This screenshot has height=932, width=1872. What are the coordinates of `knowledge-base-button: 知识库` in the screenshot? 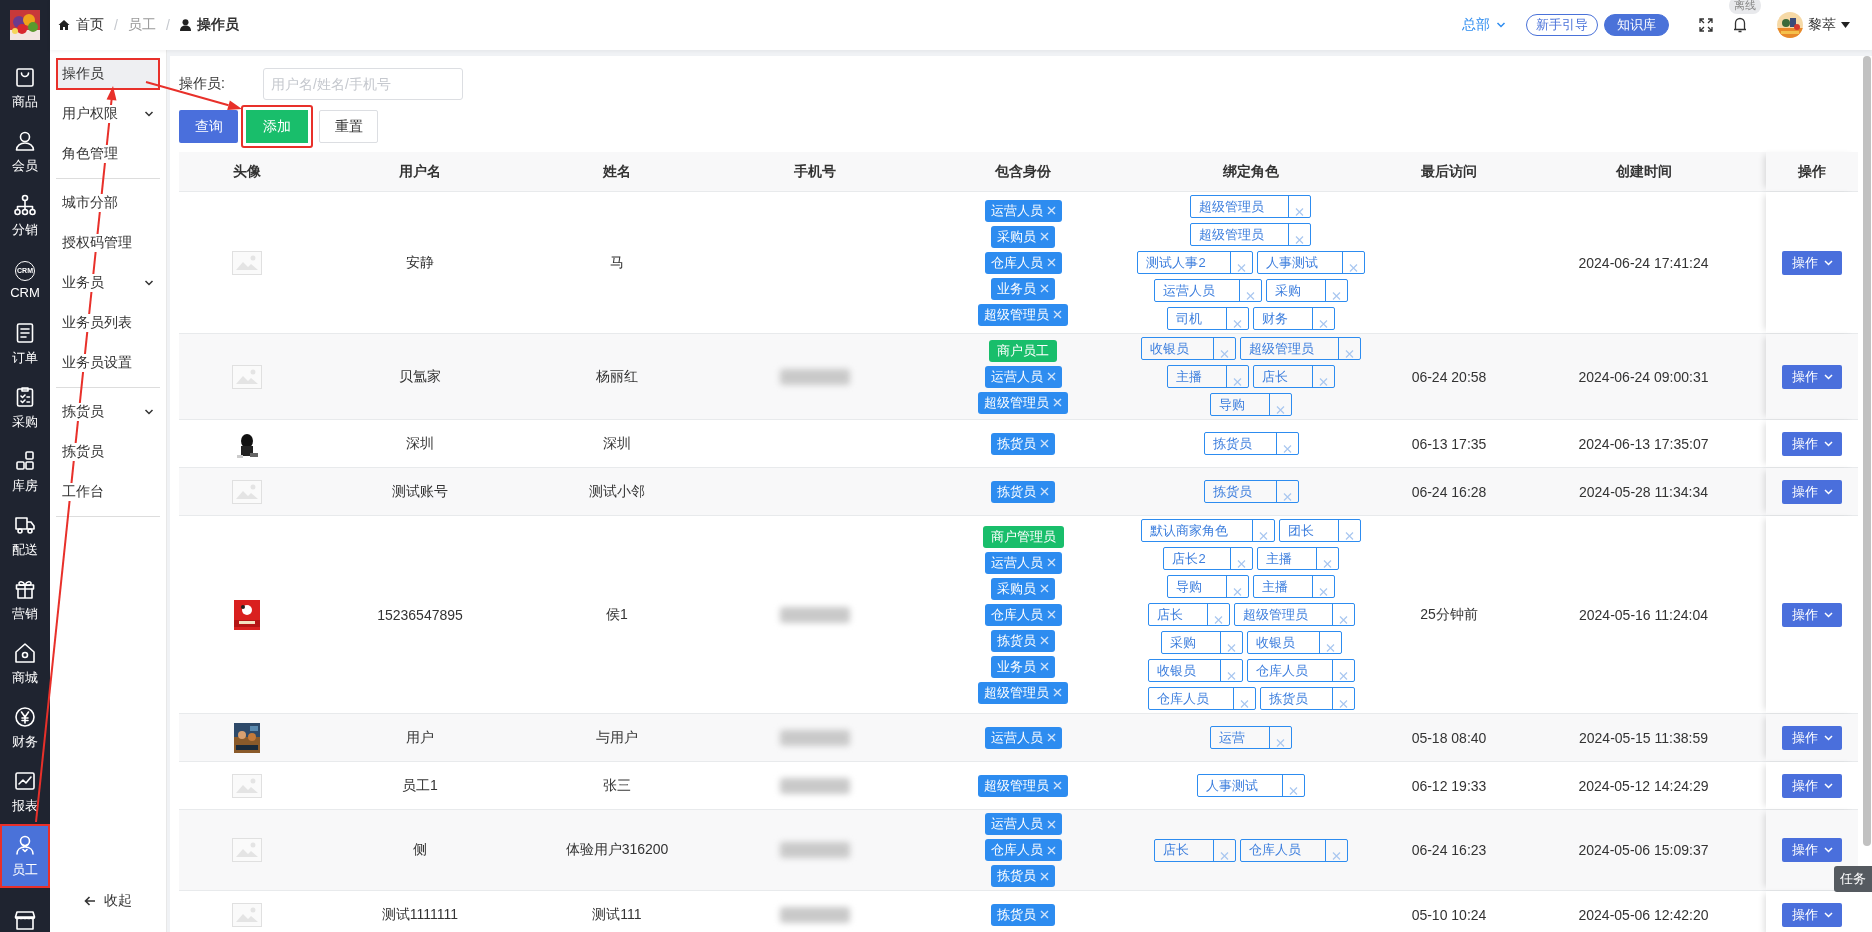 It's located at (1636, 25).